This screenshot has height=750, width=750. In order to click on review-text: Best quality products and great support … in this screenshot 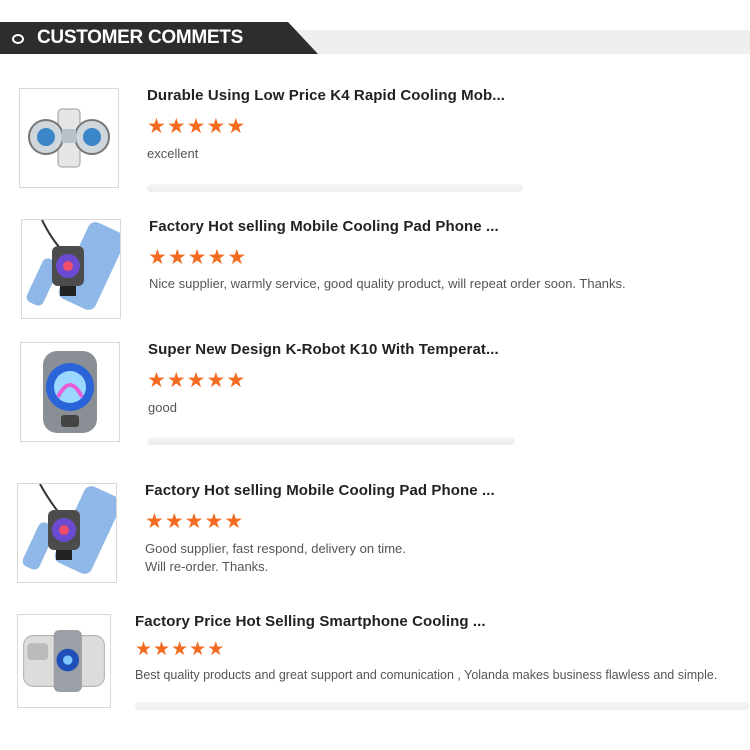, I will do `click(426, 675)`.